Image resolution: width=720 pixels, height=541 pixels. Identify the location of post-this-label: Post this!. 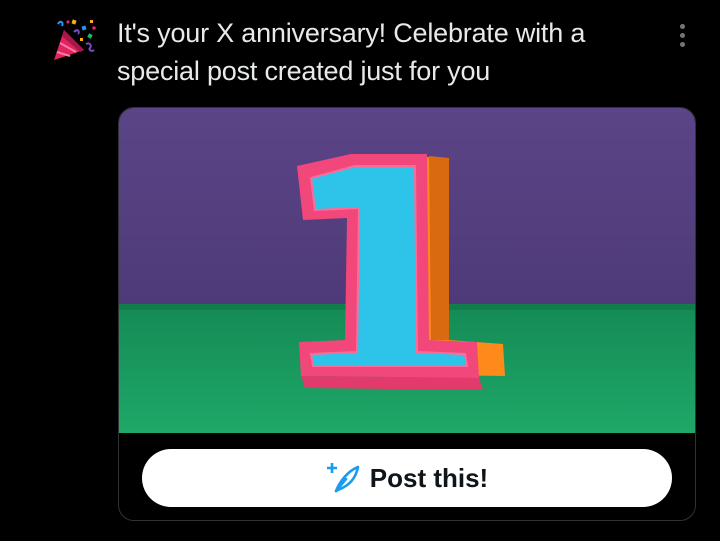
(429, 477).